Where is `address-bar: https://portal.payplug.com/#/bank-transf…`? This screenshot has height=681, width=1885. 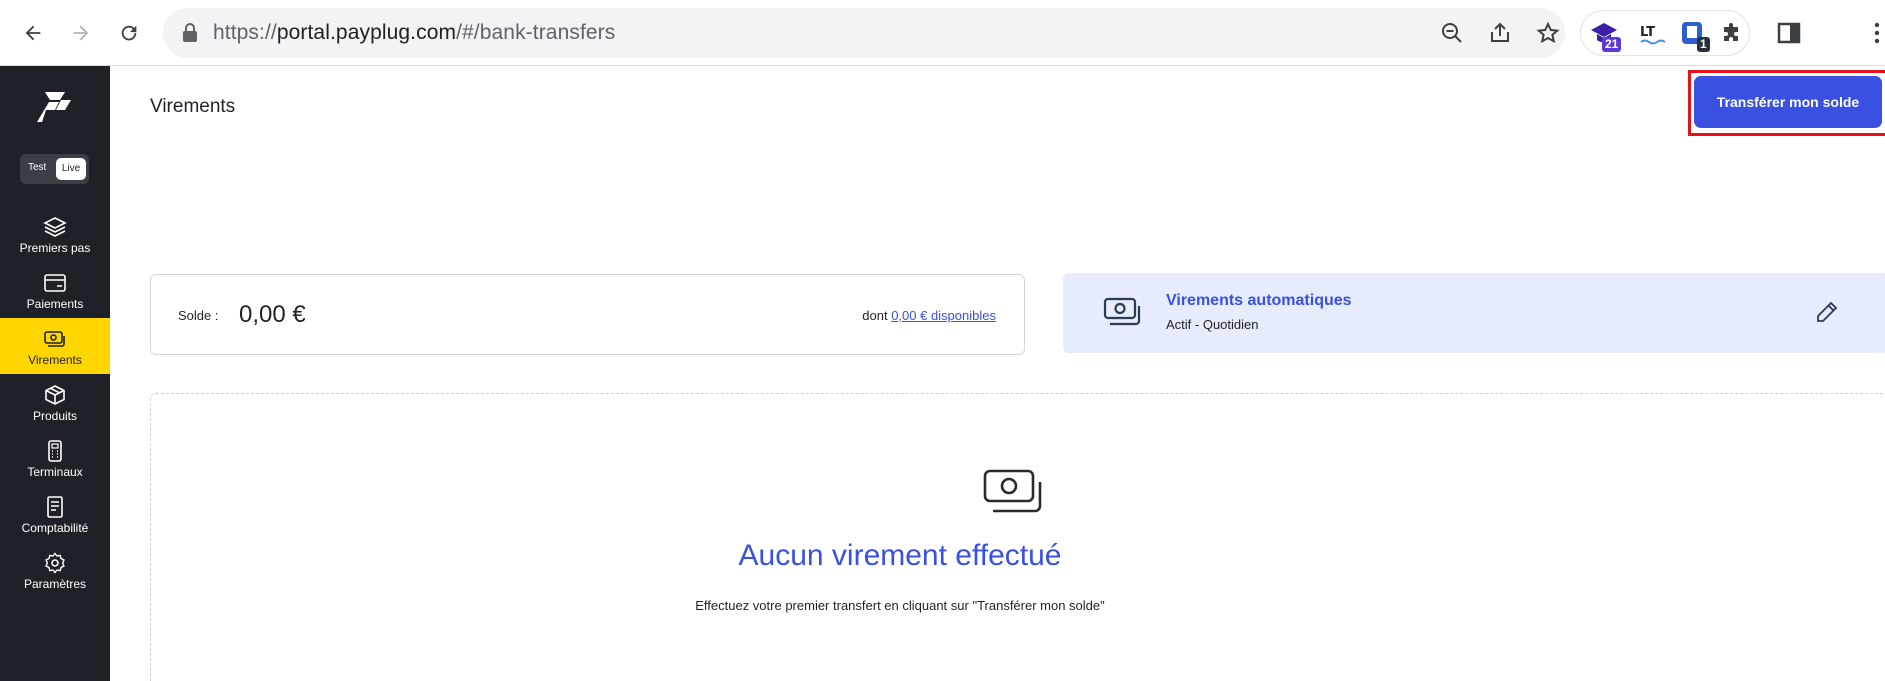 address-bar: https://portal.payplug.com/#/bank-transf… is located at coordinates (864, 33).